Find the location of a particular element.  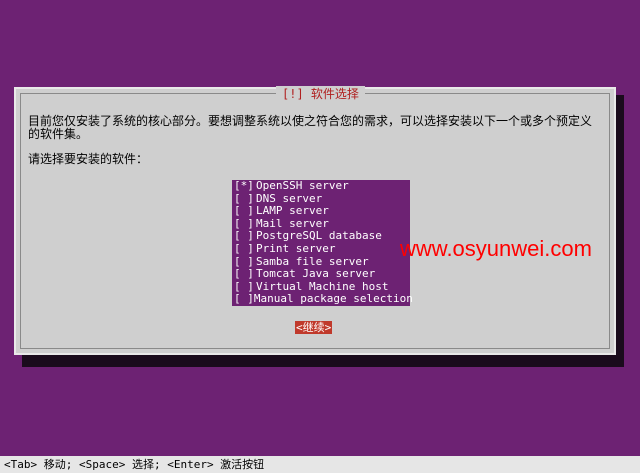

list-item-label: Tomcat Java server is located at coordinates (316, 274).